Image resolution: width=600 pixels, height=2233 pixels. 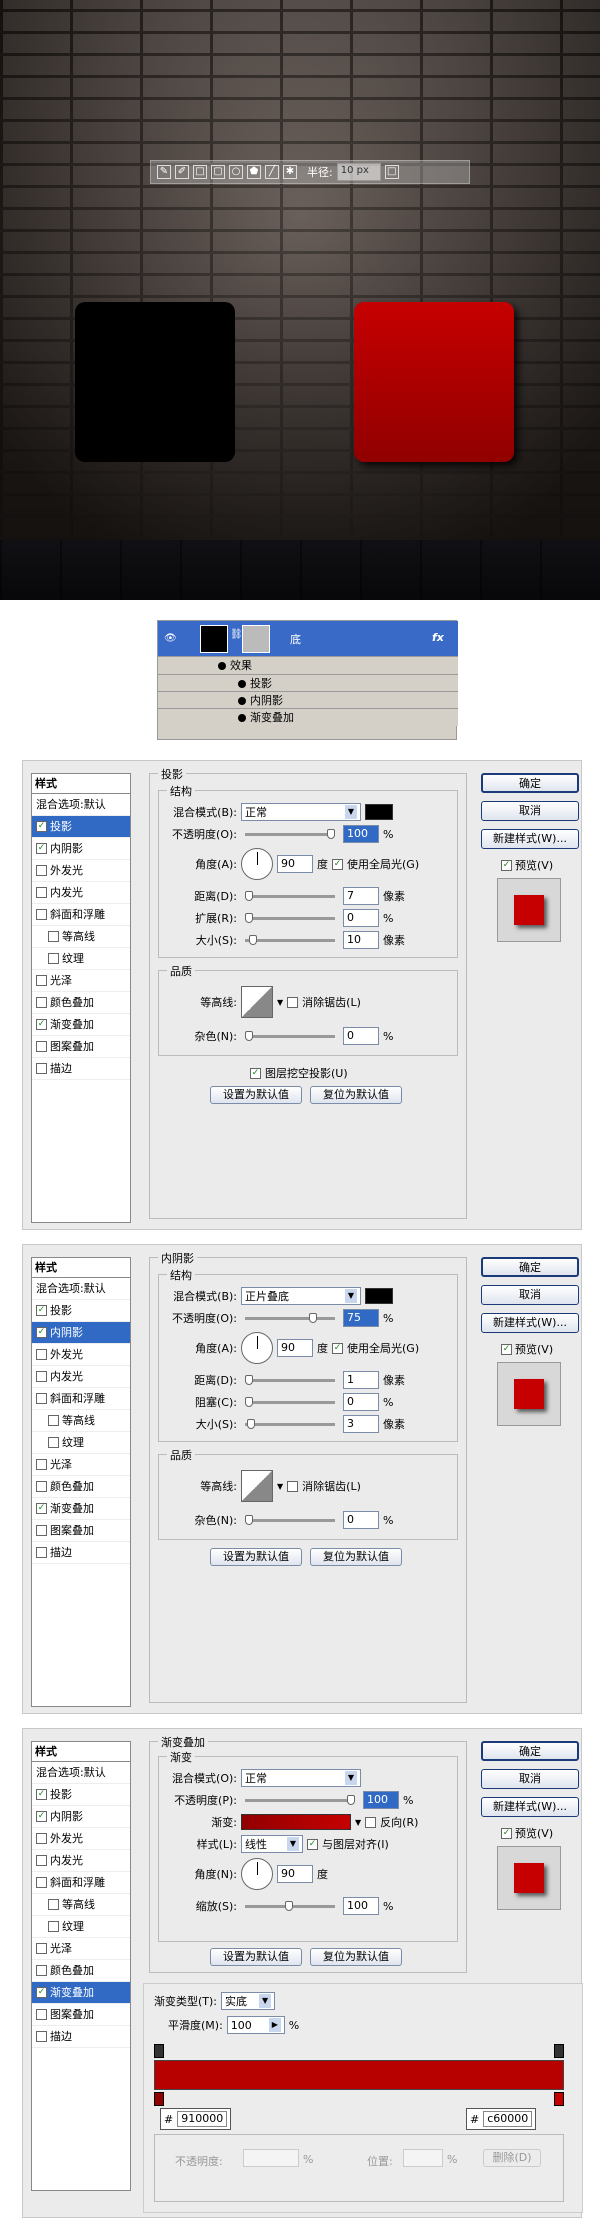 What do you see at coordinates (293, 1486) in the screenshot?
I see `anti-alias-checkbox` at bounding box center [293, 1486].